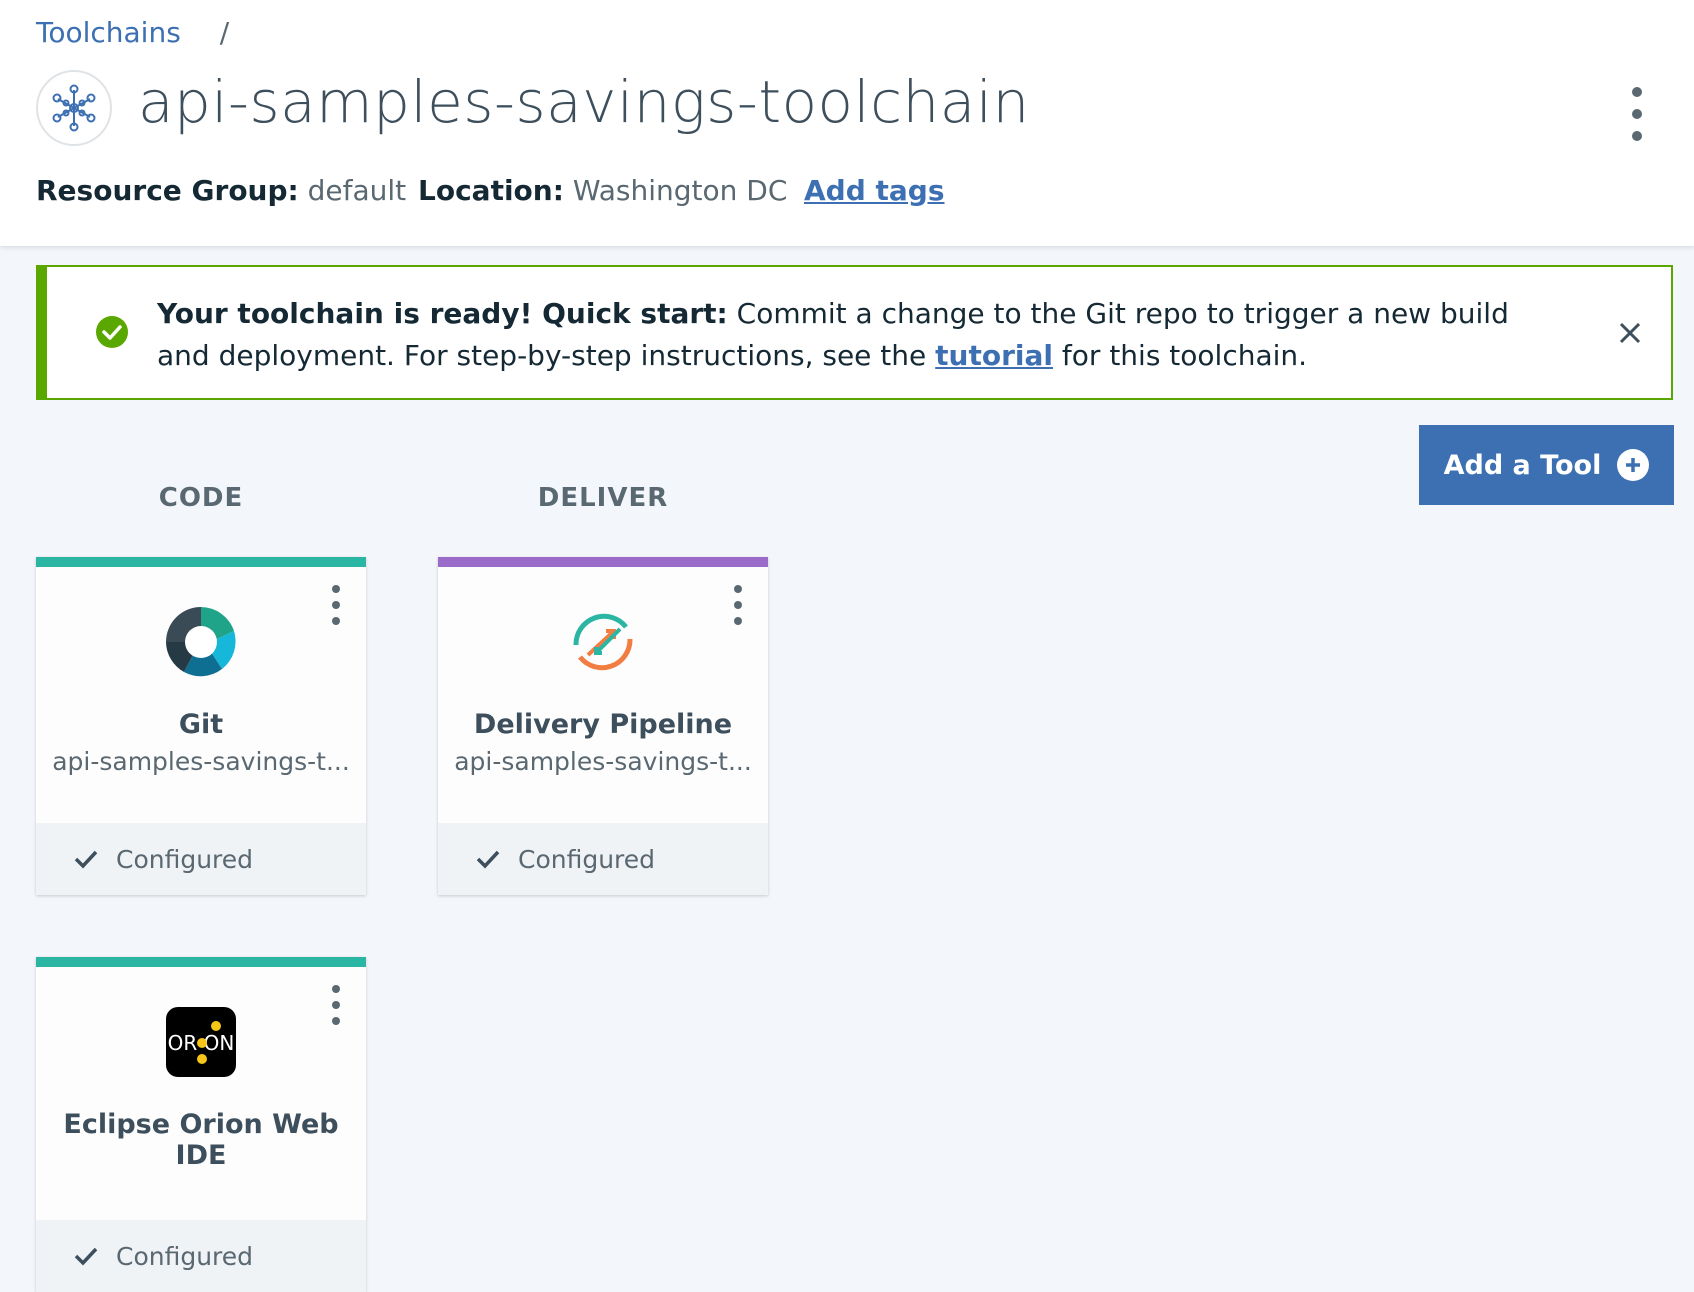  Describe the element at coordinates (201, 1140) in the screenshot. I see `tool-name: Eclipse Orion Web IDE` at that location.